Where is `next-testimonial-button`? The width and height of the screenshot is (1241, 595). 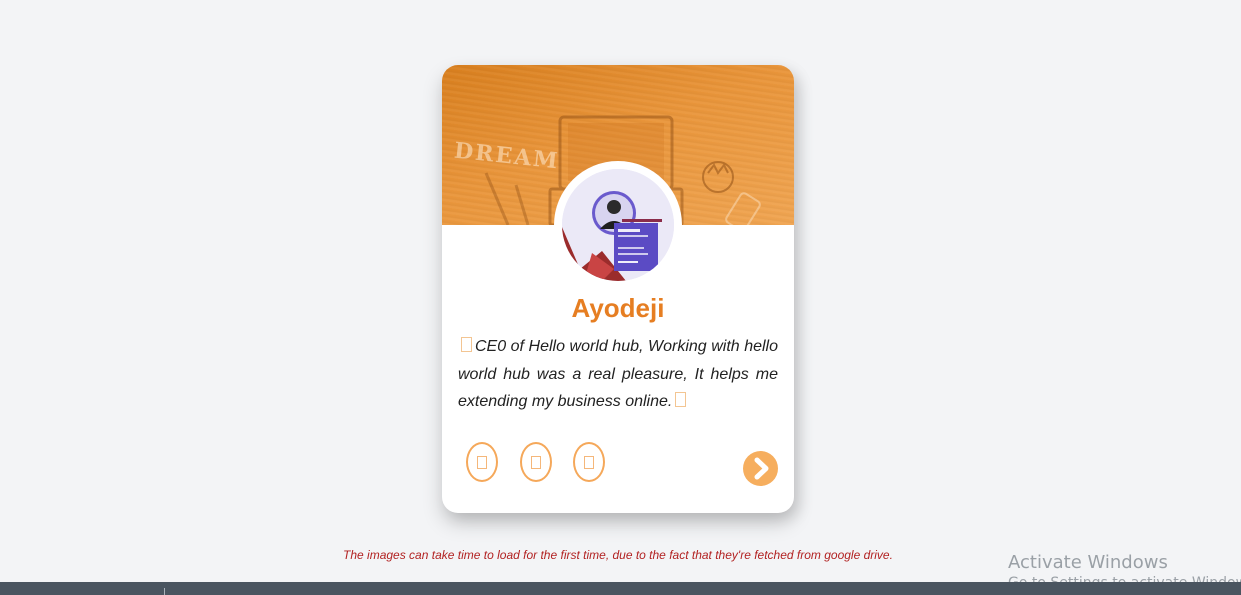
next-testimonial-button is located at coordinates (760, 468).